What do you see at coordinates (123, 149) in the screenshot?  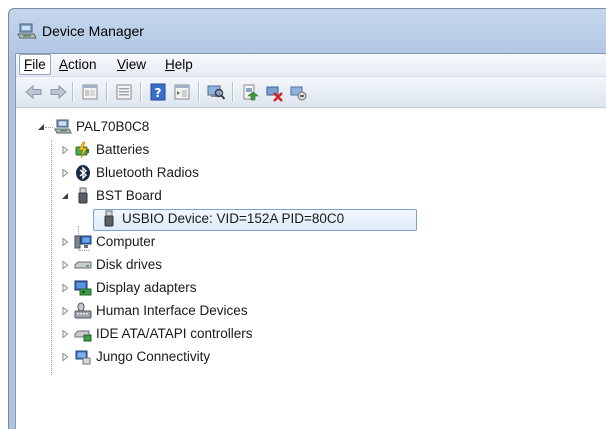 I see `tree-item-label: Batteries` at bounding box center [123, 149].